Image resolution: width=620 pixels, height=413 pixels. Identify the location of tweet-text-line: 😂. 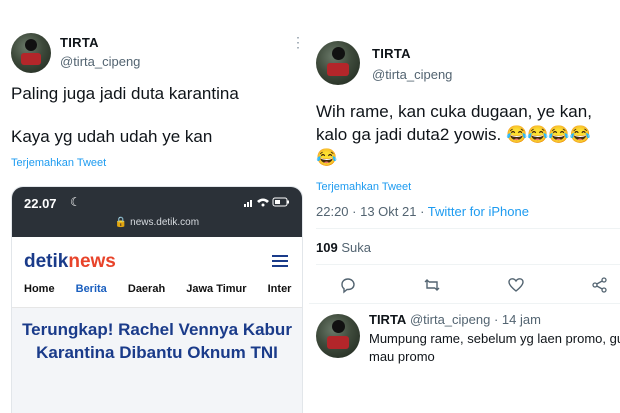
(327, 157).